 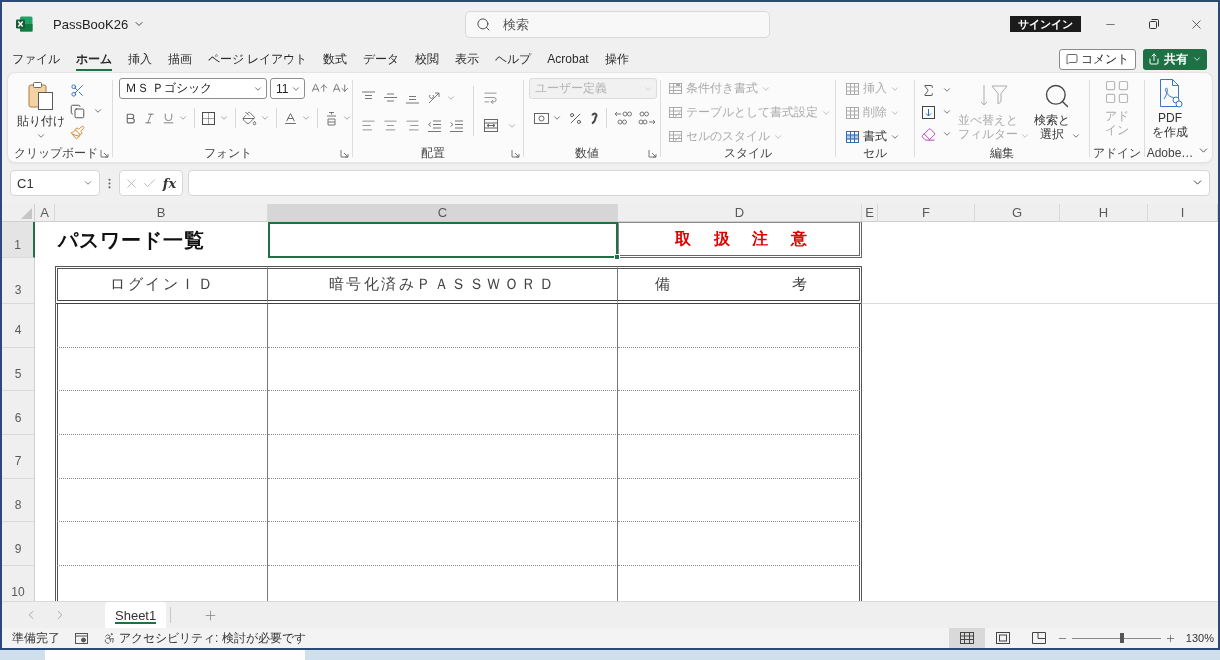 What do you see at coordinates (1104, 213) in the screenshot?
I see `column-header: H` at bounding box center [1104, 213].